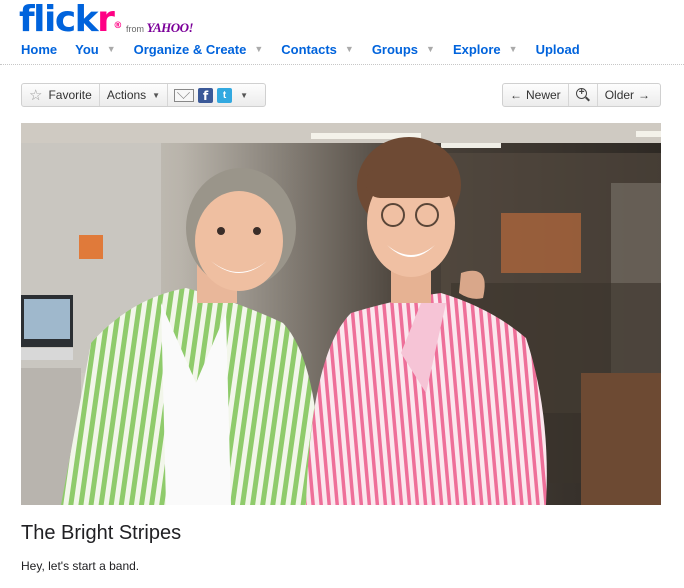  Describe the element at coordinates (135, 29) in the screenshot. I see `from-label: from` at that location.